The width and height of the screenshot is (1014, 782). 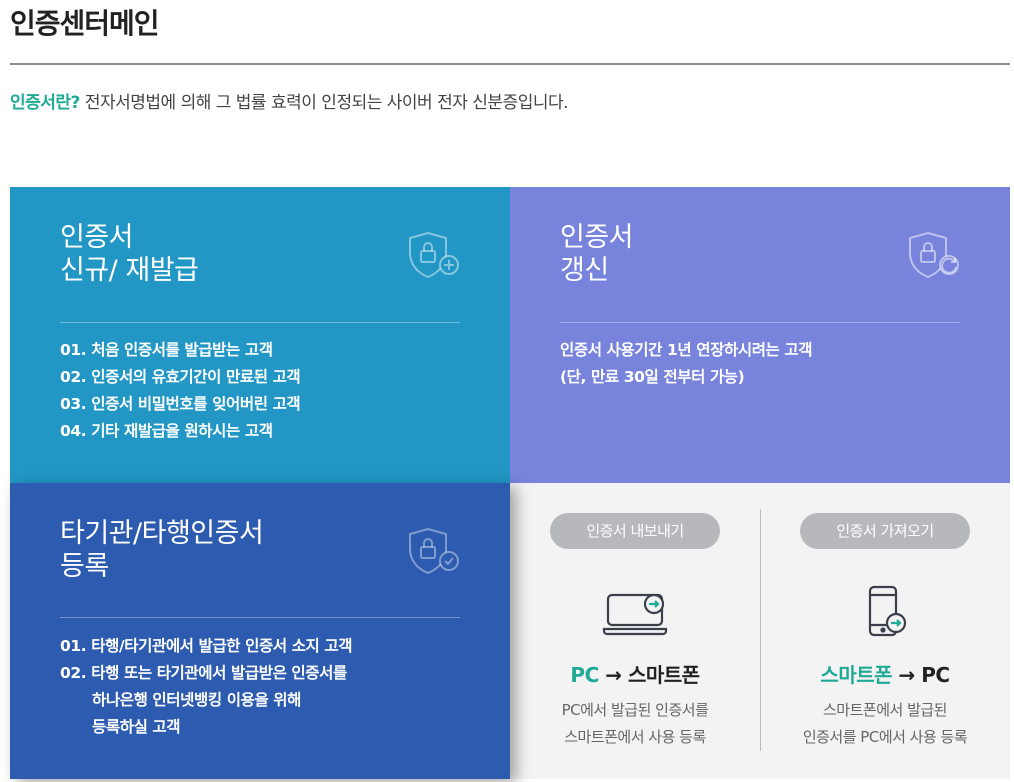 What do you see at coordinates (907, 675) in the screenshot?
I see `import-title-arrow: →` at bounding box center [907, 675].